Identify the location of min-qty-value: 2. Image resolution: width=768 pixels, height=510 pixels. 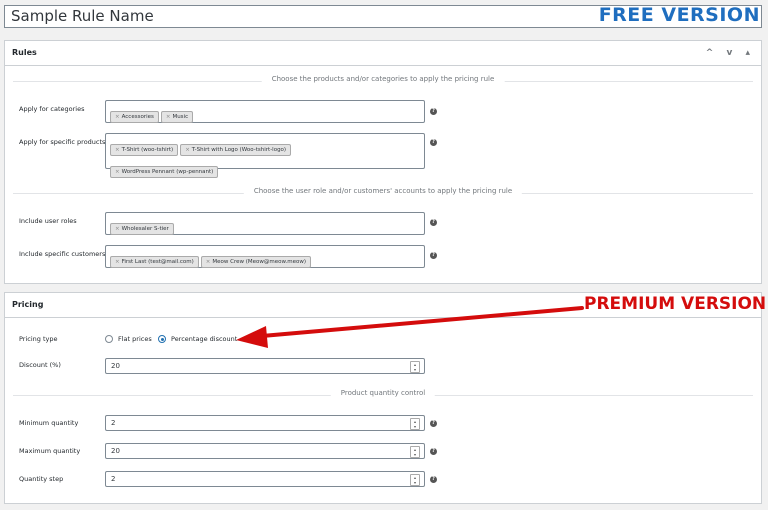
(113, 423).